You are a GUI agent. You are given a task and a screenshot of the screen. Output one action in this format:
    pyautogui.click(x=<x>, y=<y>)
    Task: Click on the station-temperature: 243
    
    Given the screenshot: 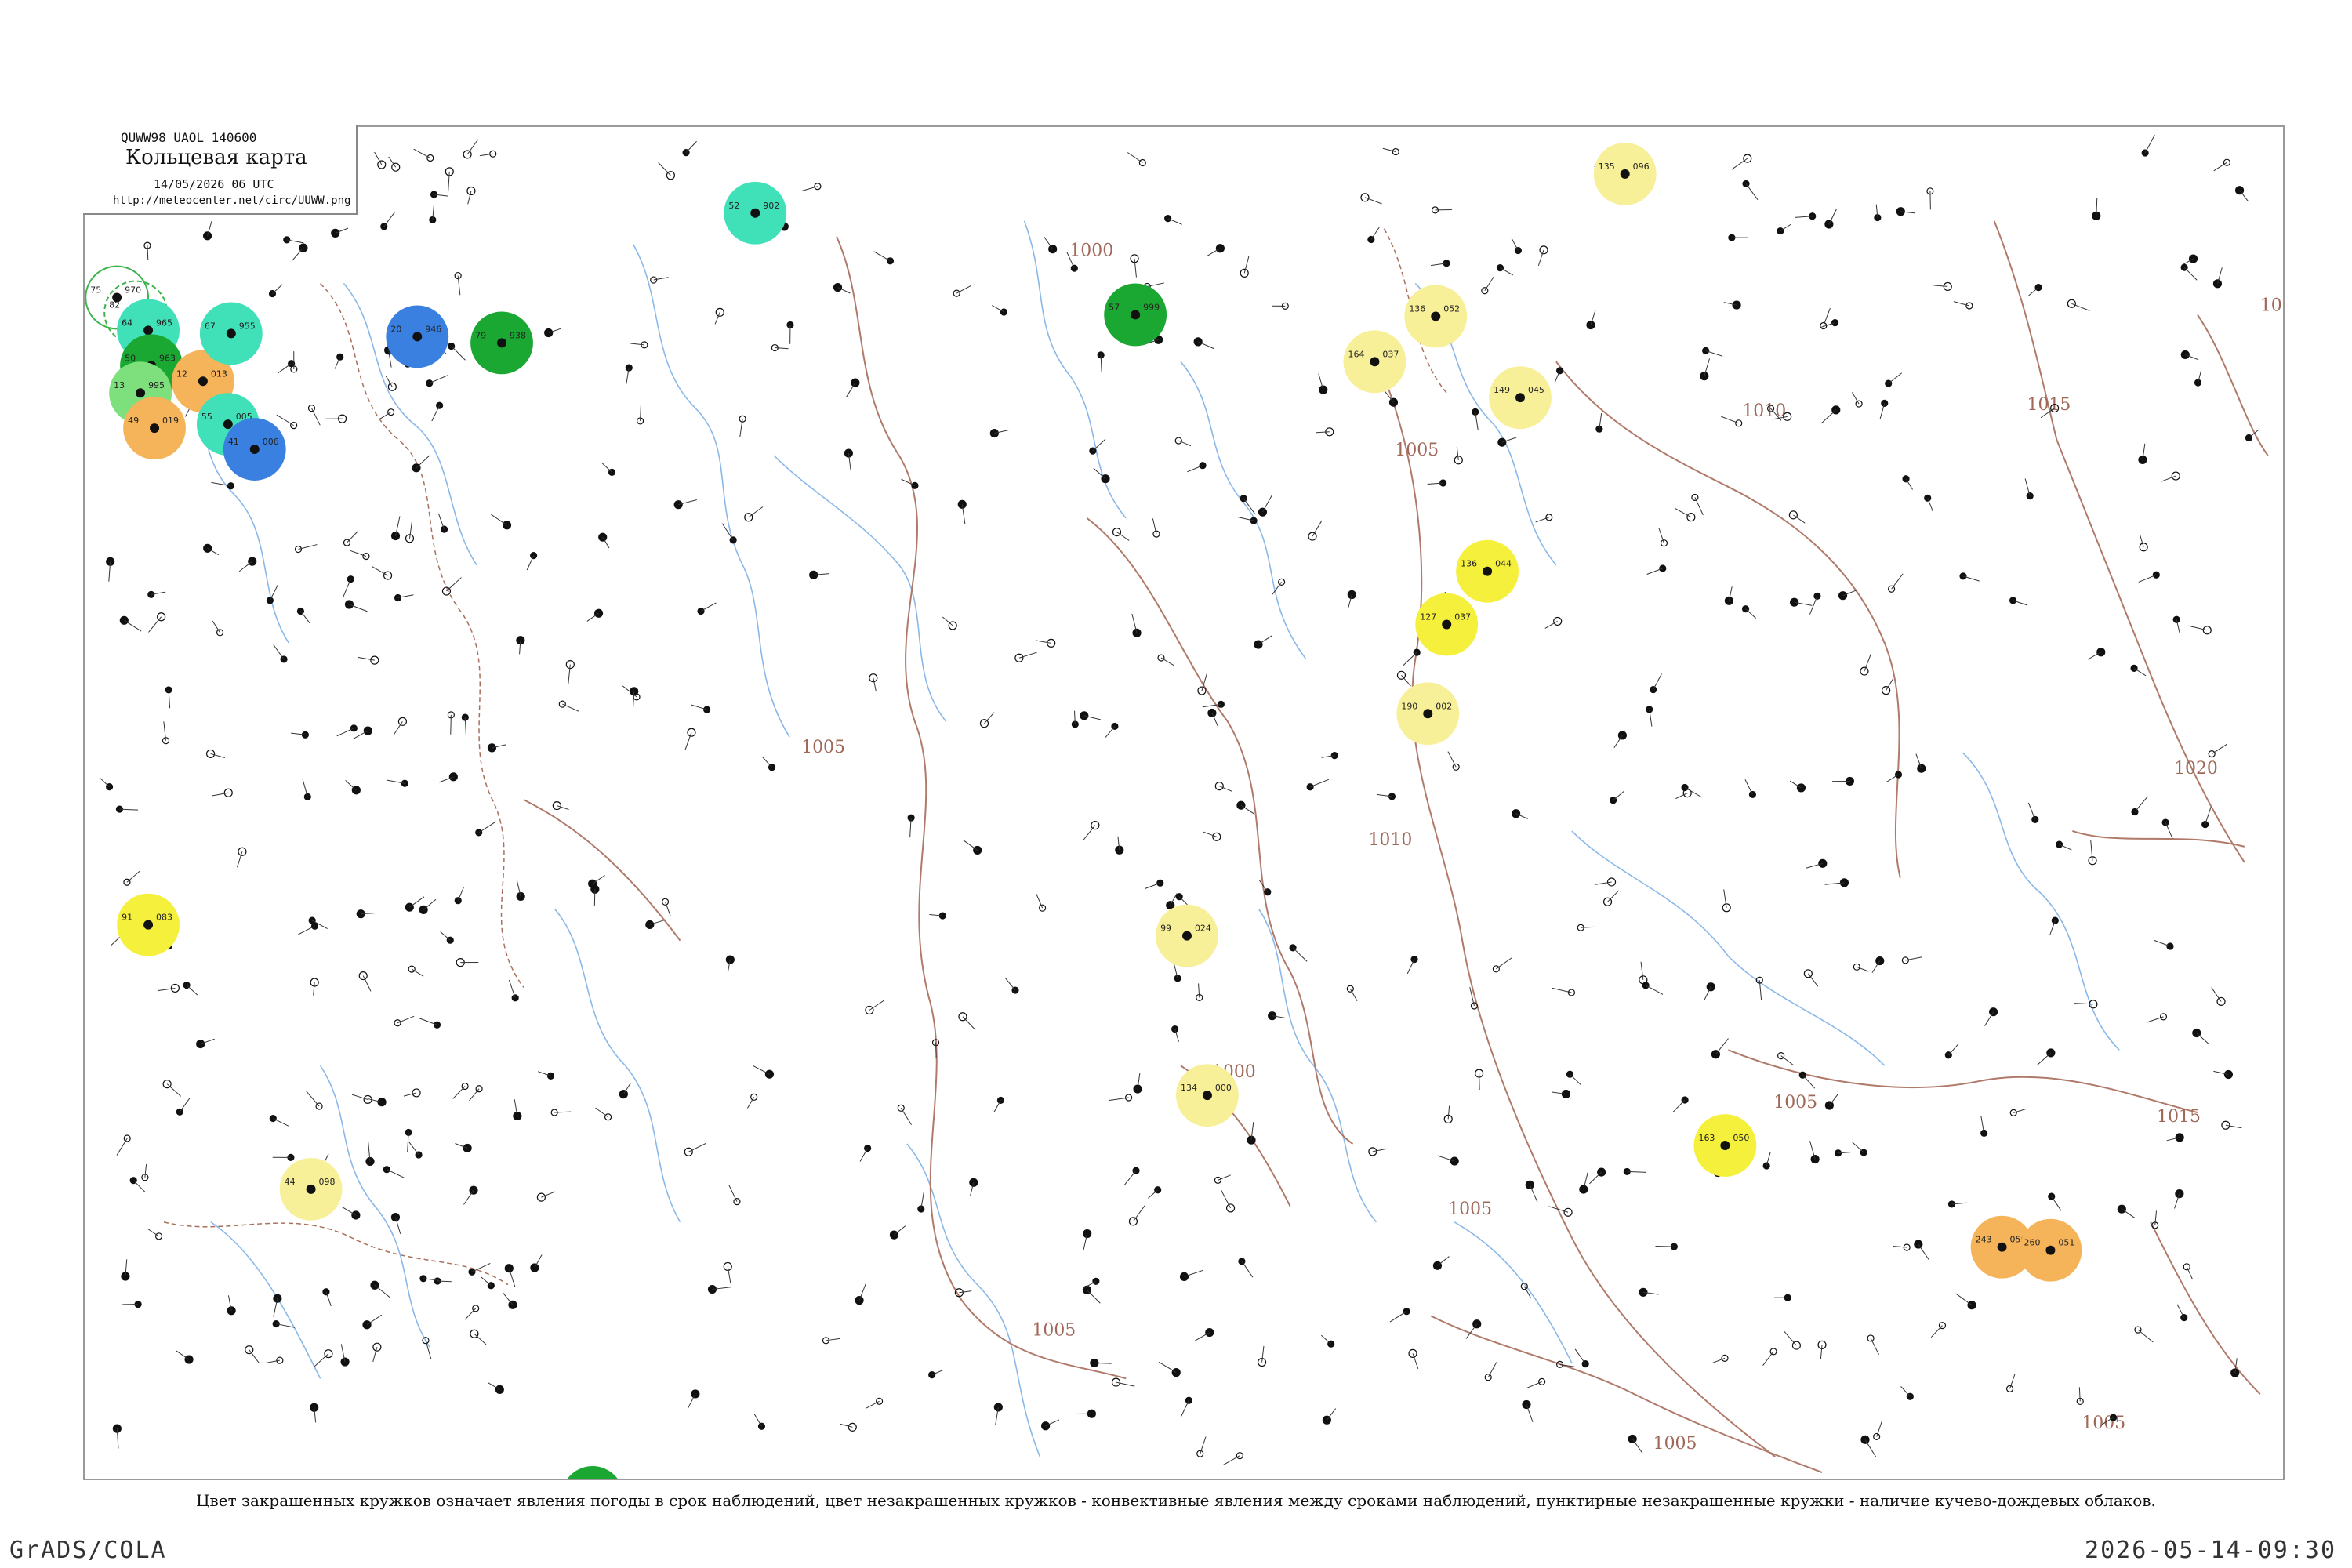 What is the action you would take?
    pyautogui.click(x=1984, y=1240)
    